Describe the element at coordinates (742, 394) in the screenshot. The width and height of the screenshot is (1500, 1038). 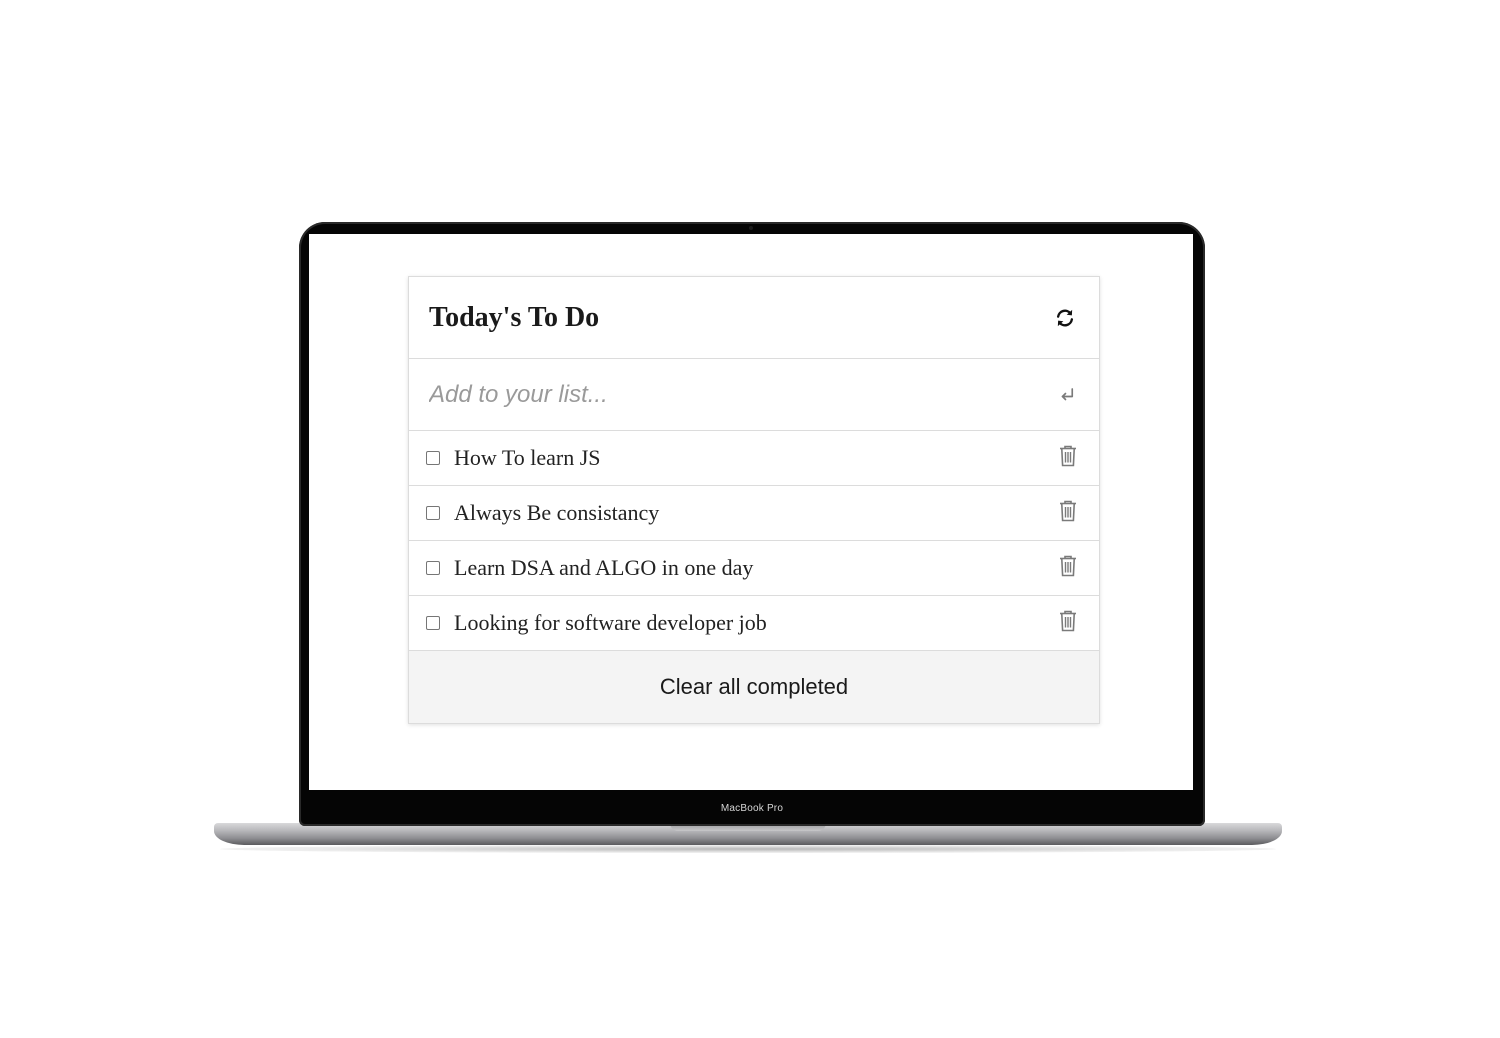
I see `add-todo-input` at that location.